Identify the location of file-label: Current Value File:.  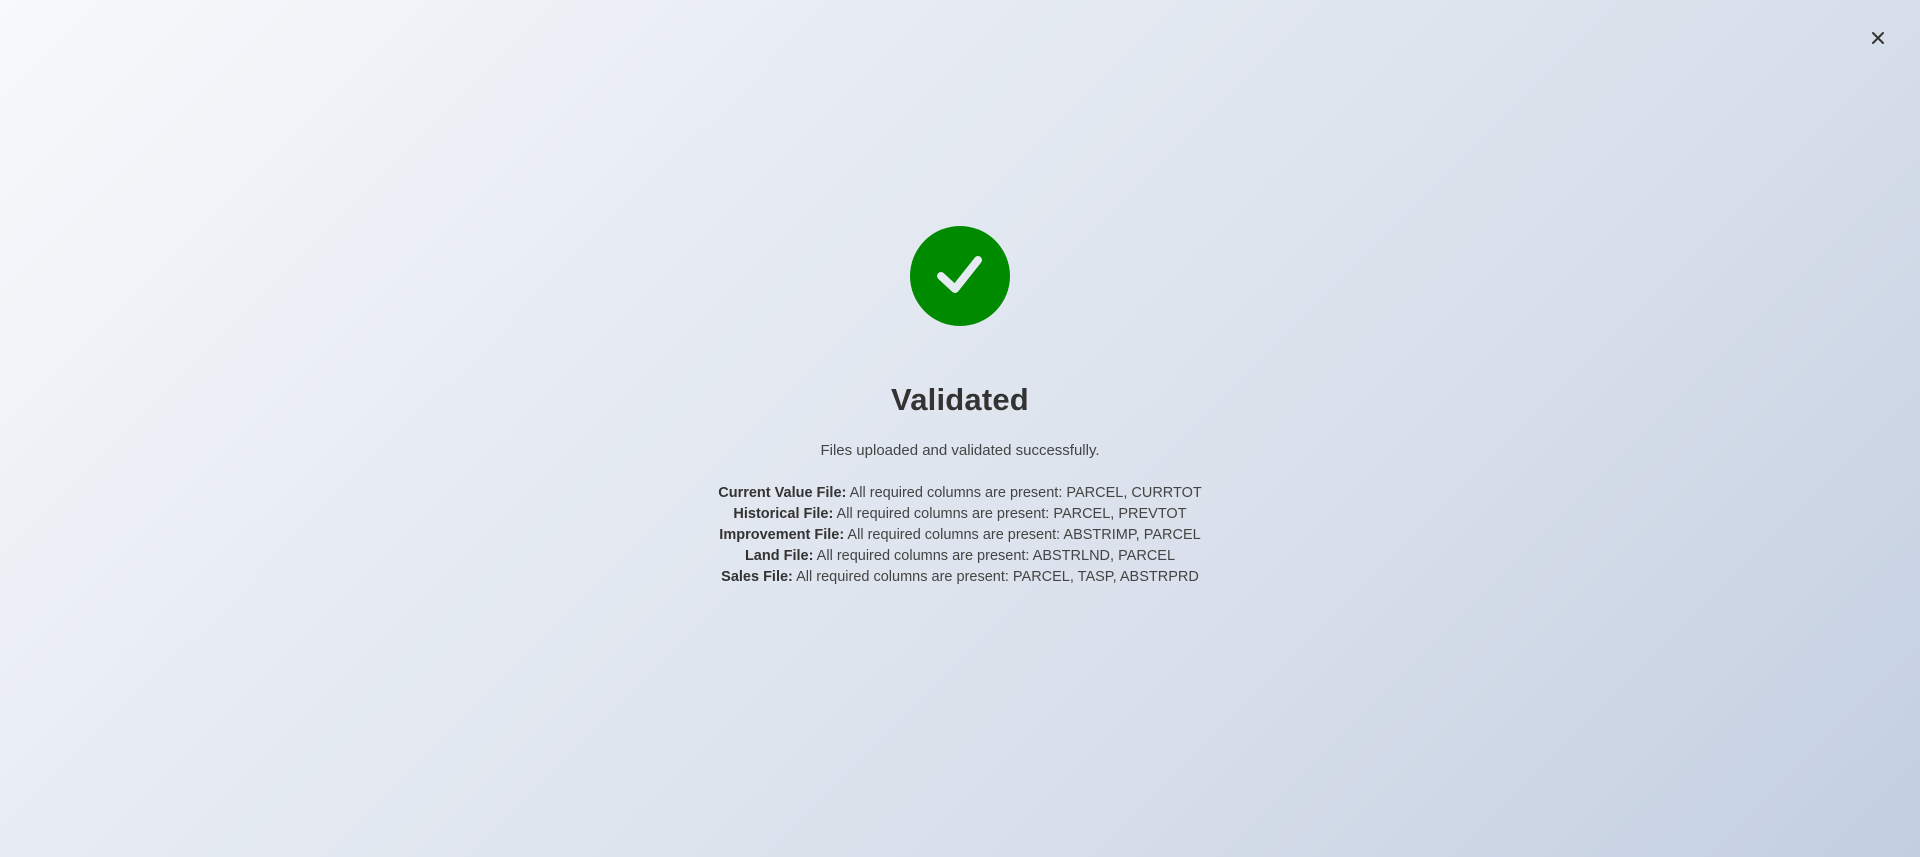
(782, 493).